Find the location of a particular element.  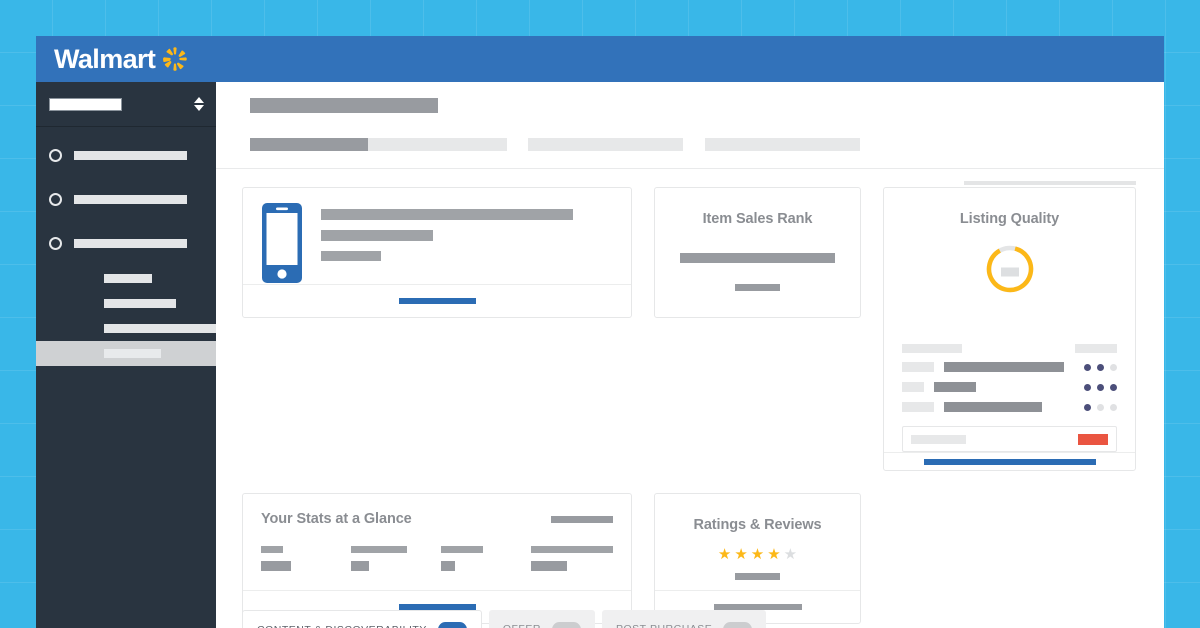

tab-label: CONTENT & DISCOVERABILITY is located at coordinates (342, 626).